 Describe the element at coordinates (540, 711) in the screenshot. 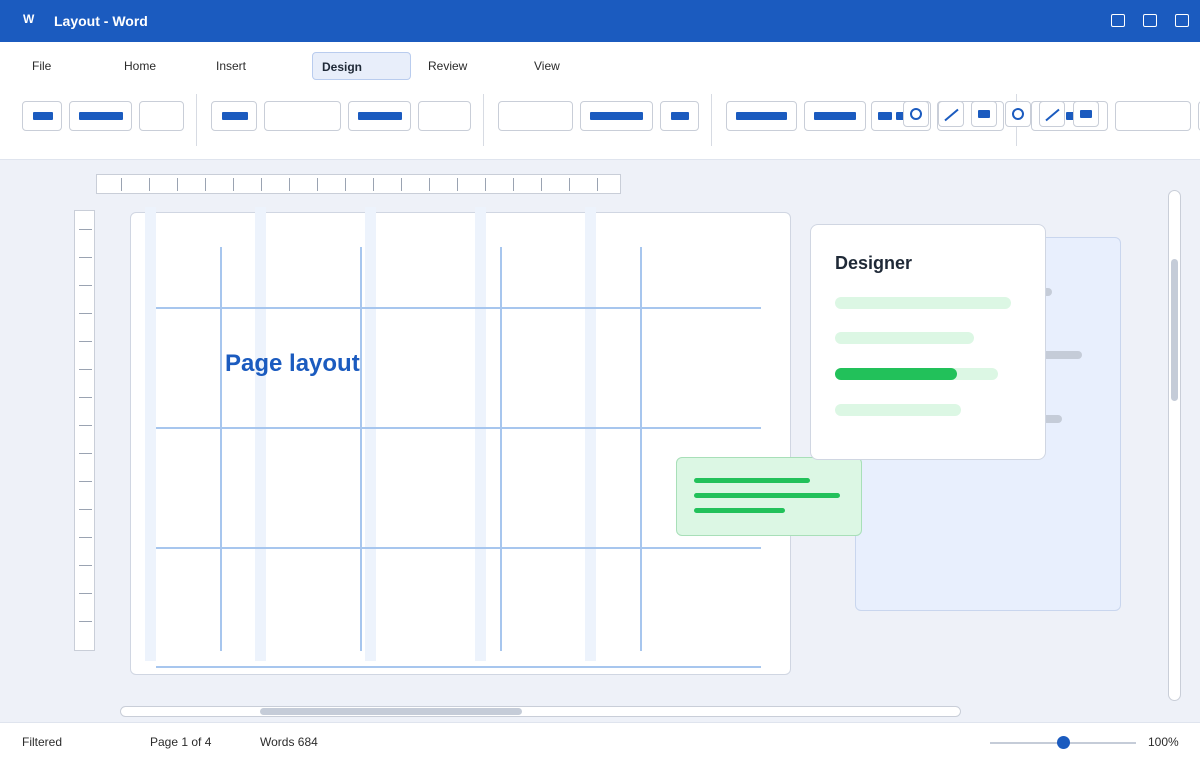

I see `horizontal-scrollbar` at that location.